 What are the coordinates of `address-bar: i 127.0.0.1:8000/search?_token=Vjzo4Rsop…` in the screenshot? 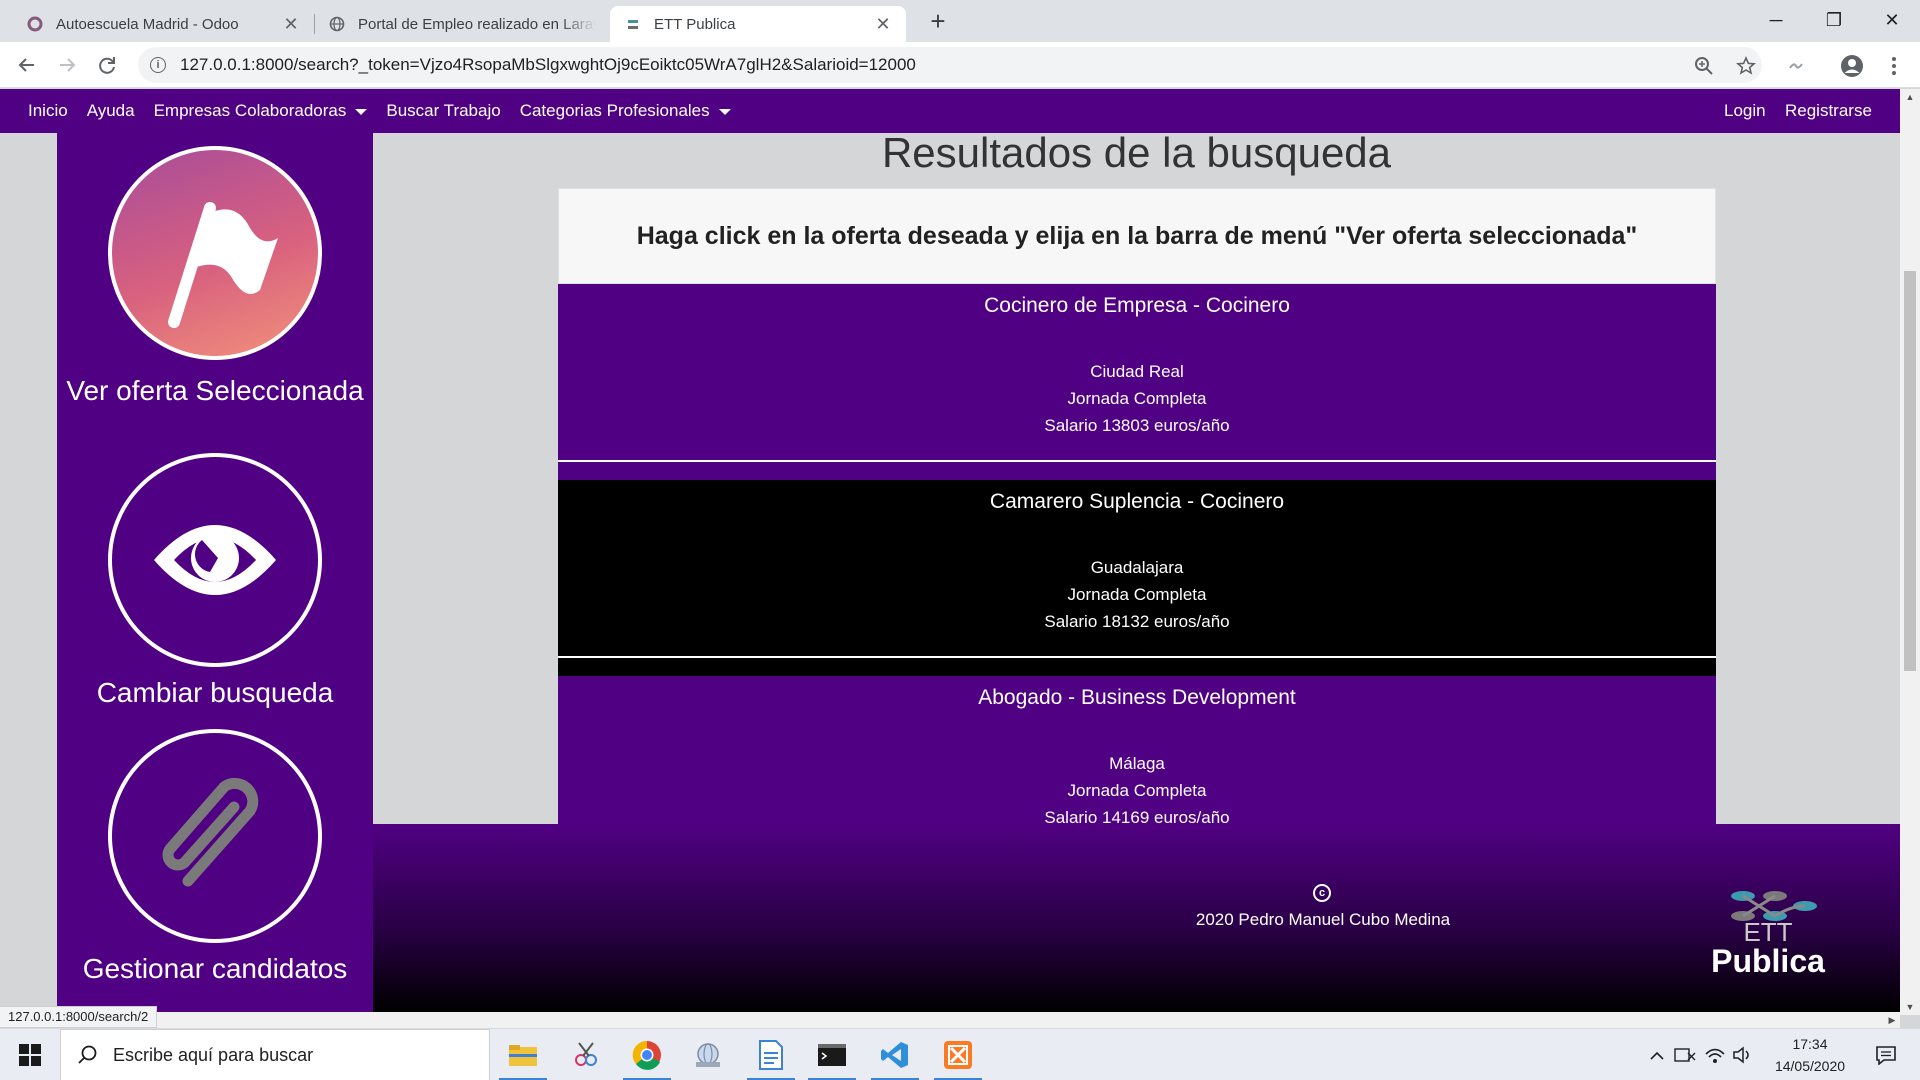 It's located at (950, 65).